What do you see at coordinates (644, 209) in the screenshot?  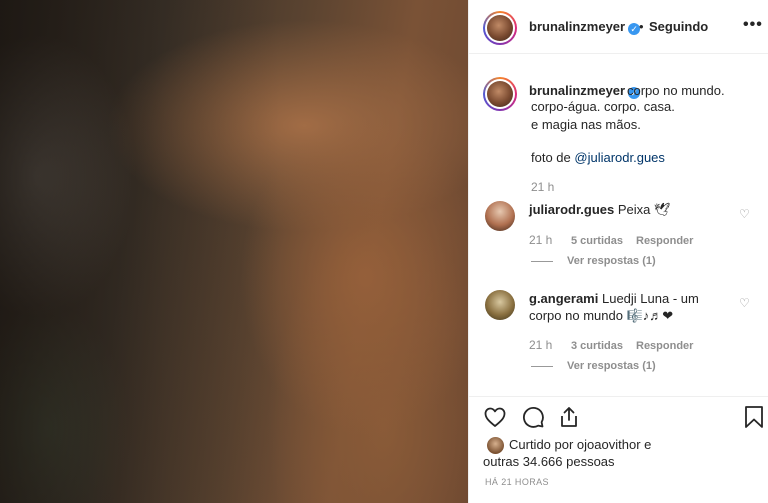 I see `comment-body: Peixa 🕊` at bounding box center [644, 209].